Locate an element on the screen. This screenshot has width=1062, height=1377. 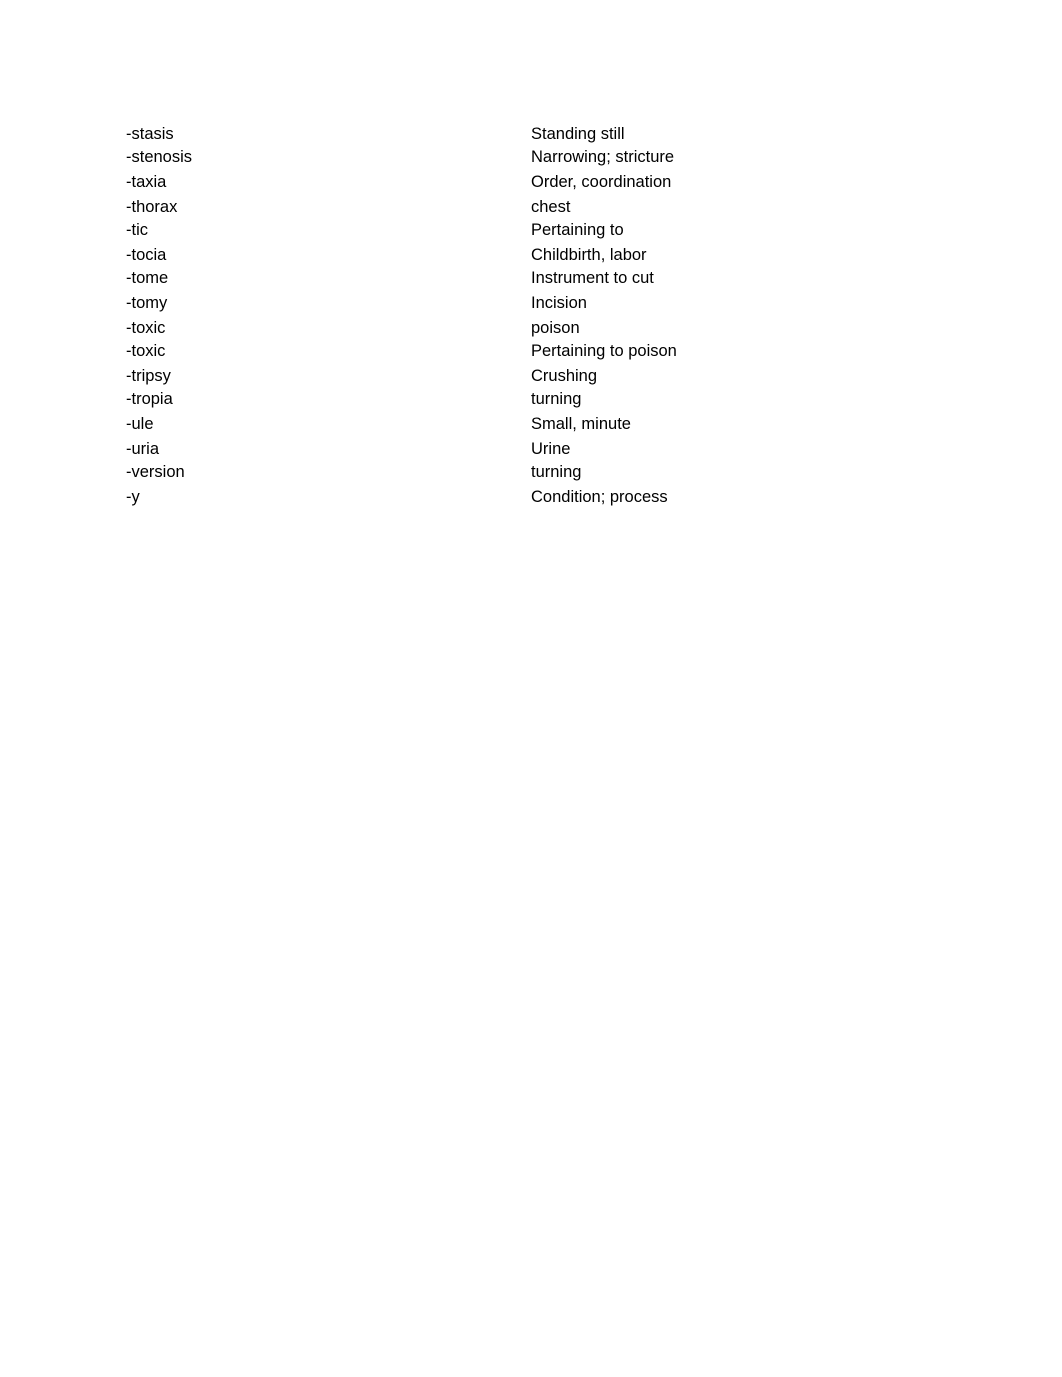
suffix-term: -tocia is located at coordinates (146, 255).